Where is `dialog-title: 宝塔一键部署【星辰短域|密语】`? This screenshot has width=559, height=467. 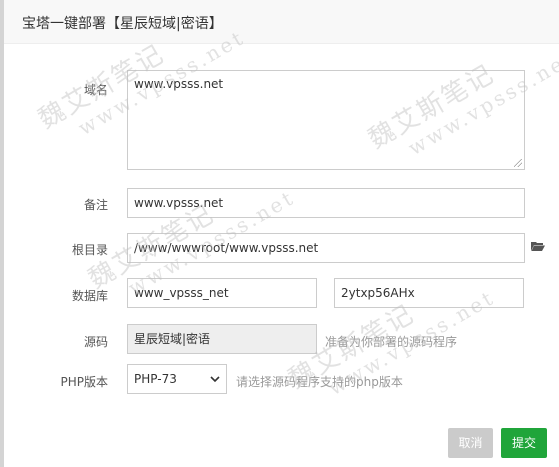 dialog-title: 宝塔一键部署【星辰短域|密语】 is located at coordinates (122, 24).